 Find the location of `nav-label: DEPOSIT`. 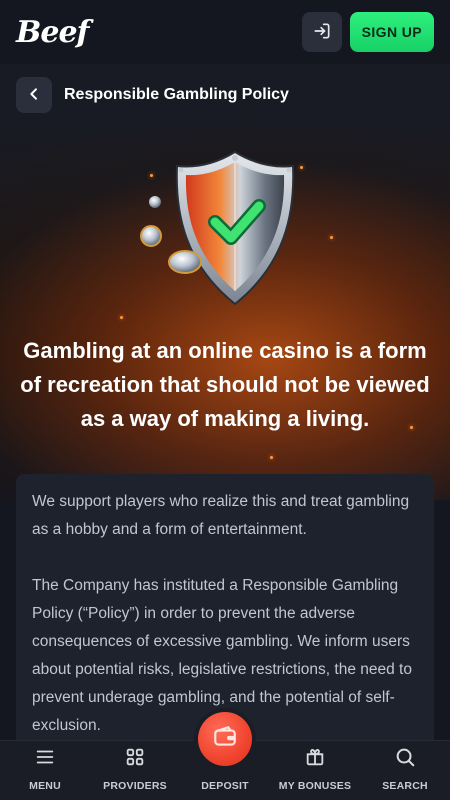

nav-label: DEPOSIT is located at coordinates (225, 786).